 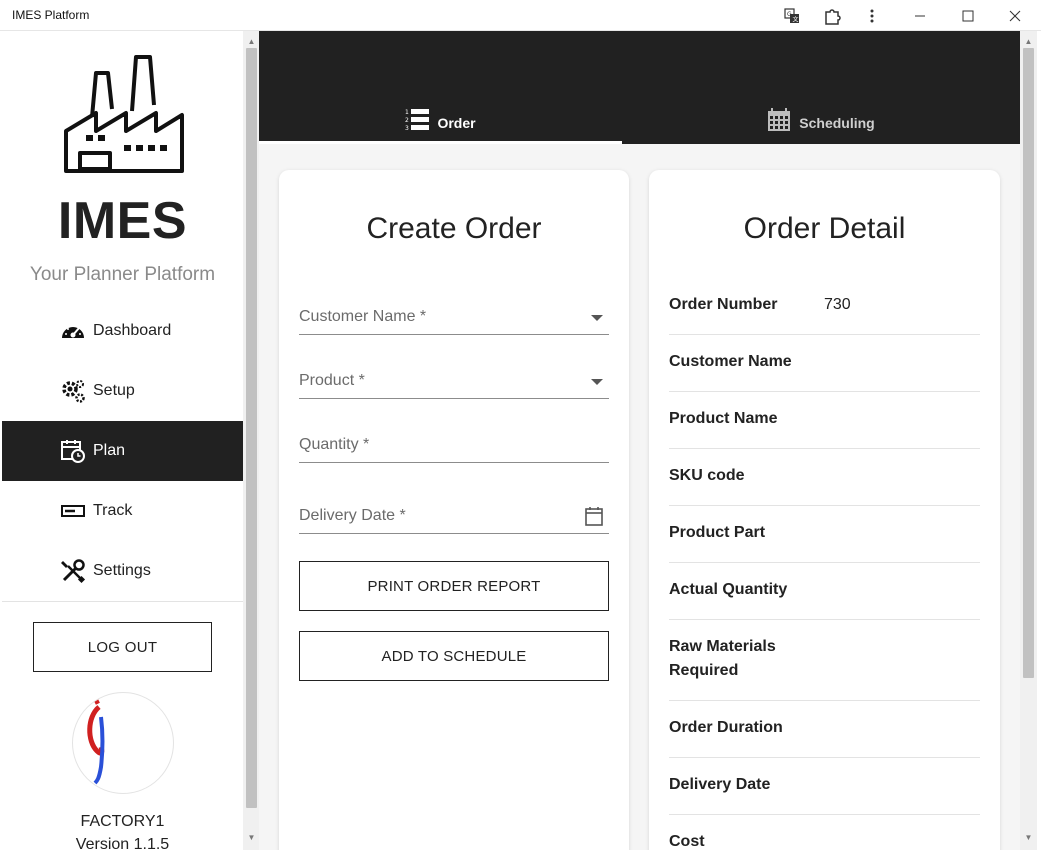 I want to click on detail-row: Delivery Date, so click(x=824, y=786).